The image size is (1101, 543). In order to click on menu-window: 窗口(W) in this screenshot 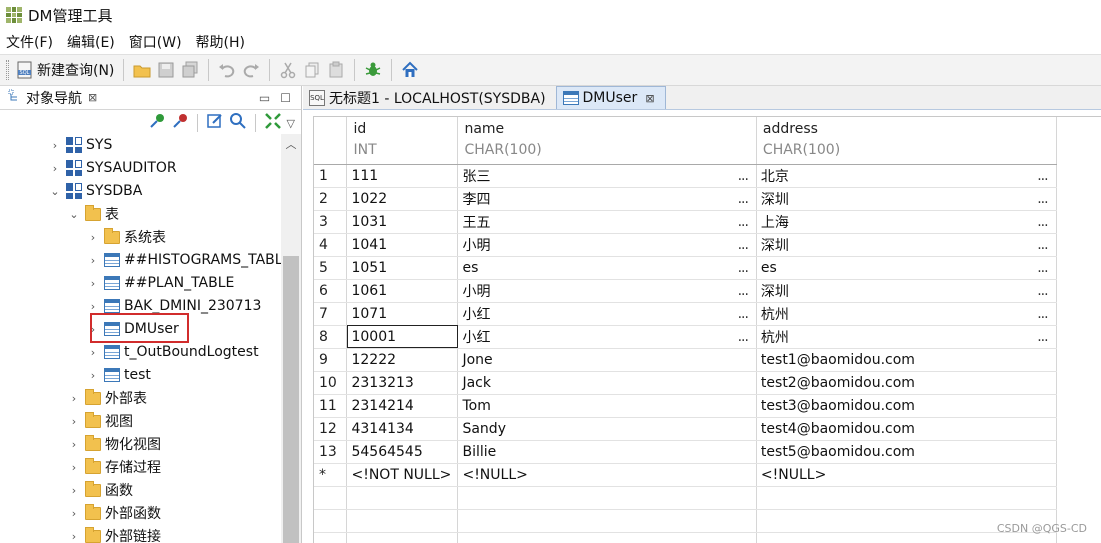, I will do `click(155, 42)`.